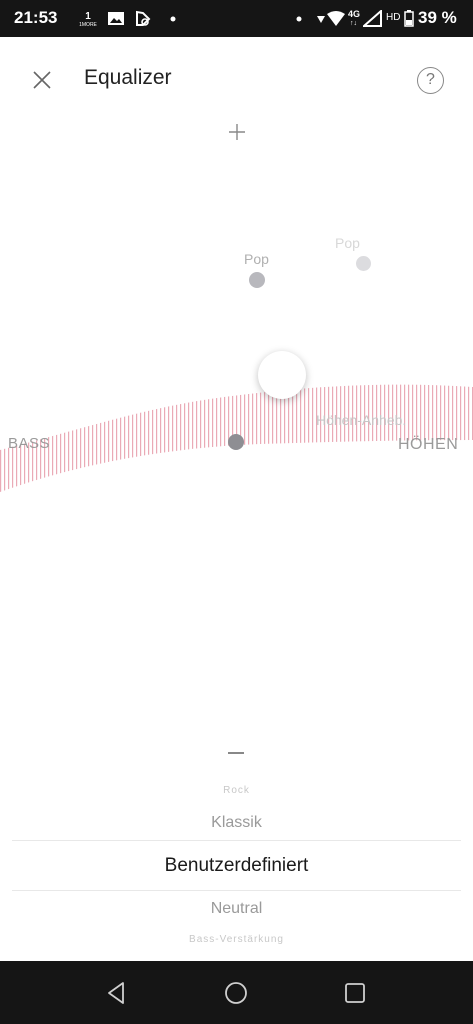 Image resolution: width=473 pixels, height=1024 pixels. Describe the element at coordinates (372, 18) in the screenshot. I see `signal-icon` at that location.